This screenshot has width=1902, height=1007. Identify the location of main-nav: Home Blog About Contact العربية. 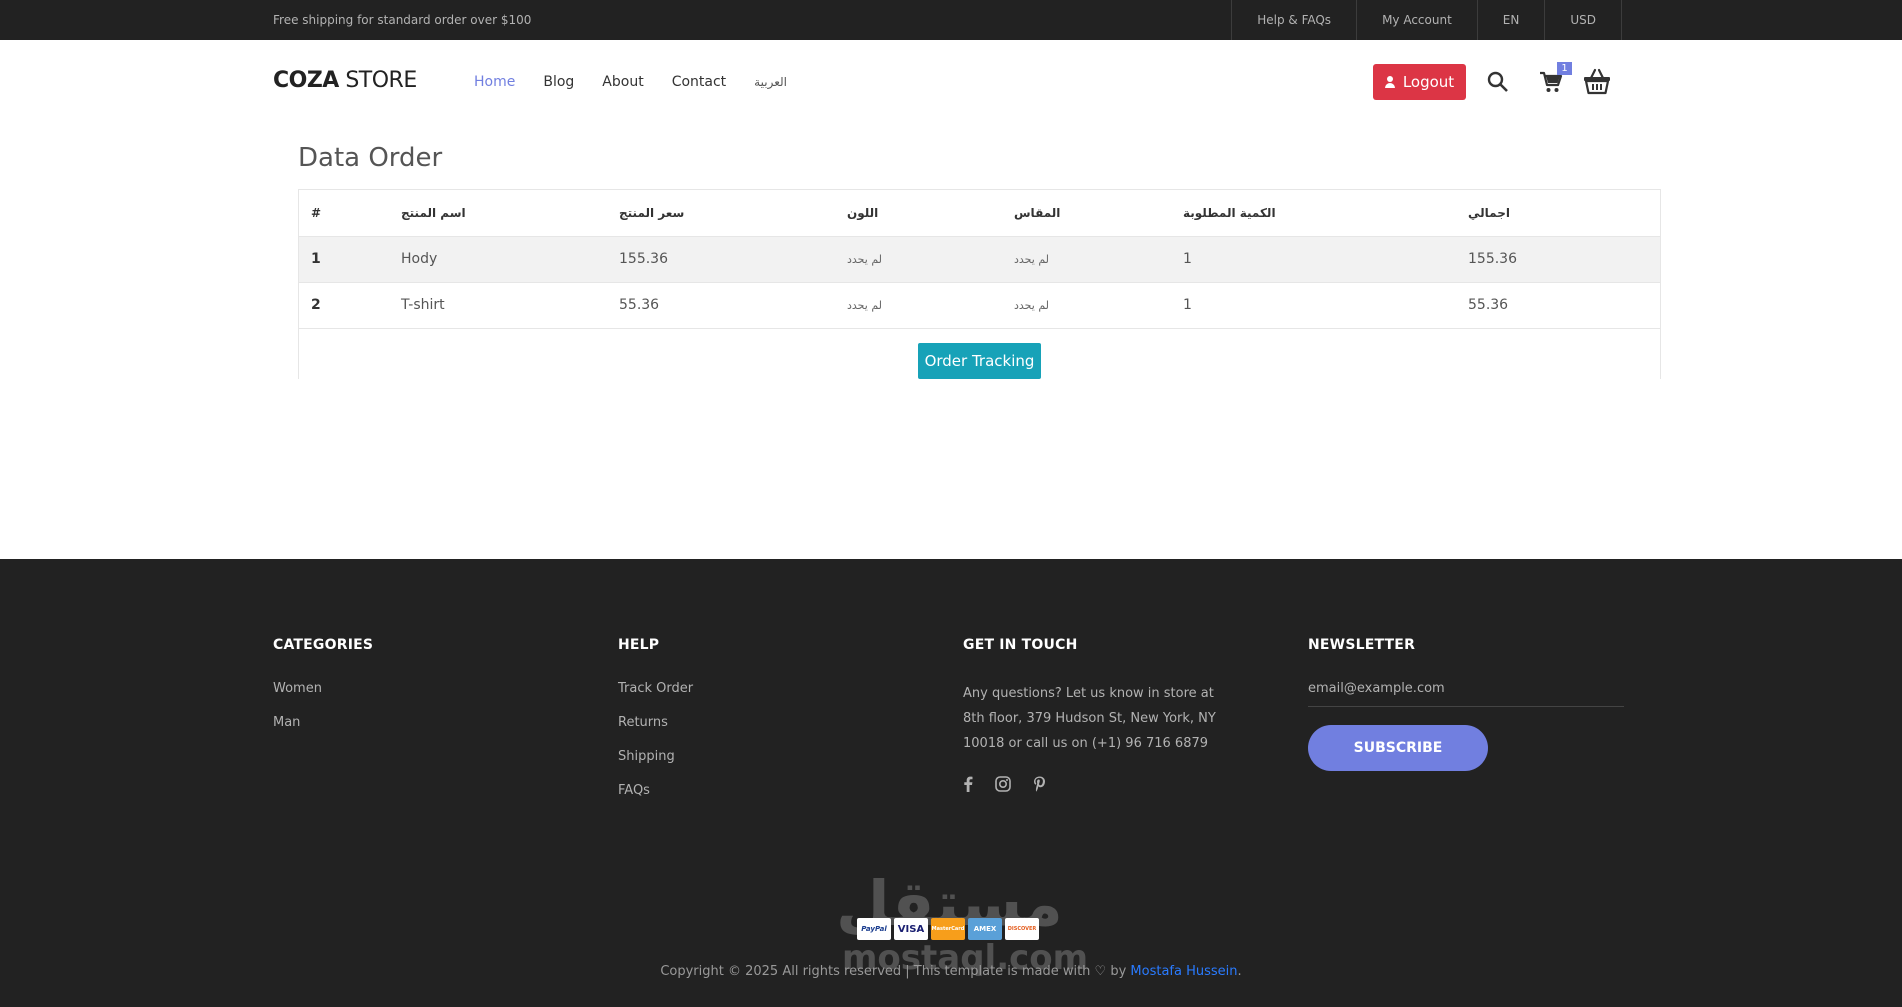
(644, 82).